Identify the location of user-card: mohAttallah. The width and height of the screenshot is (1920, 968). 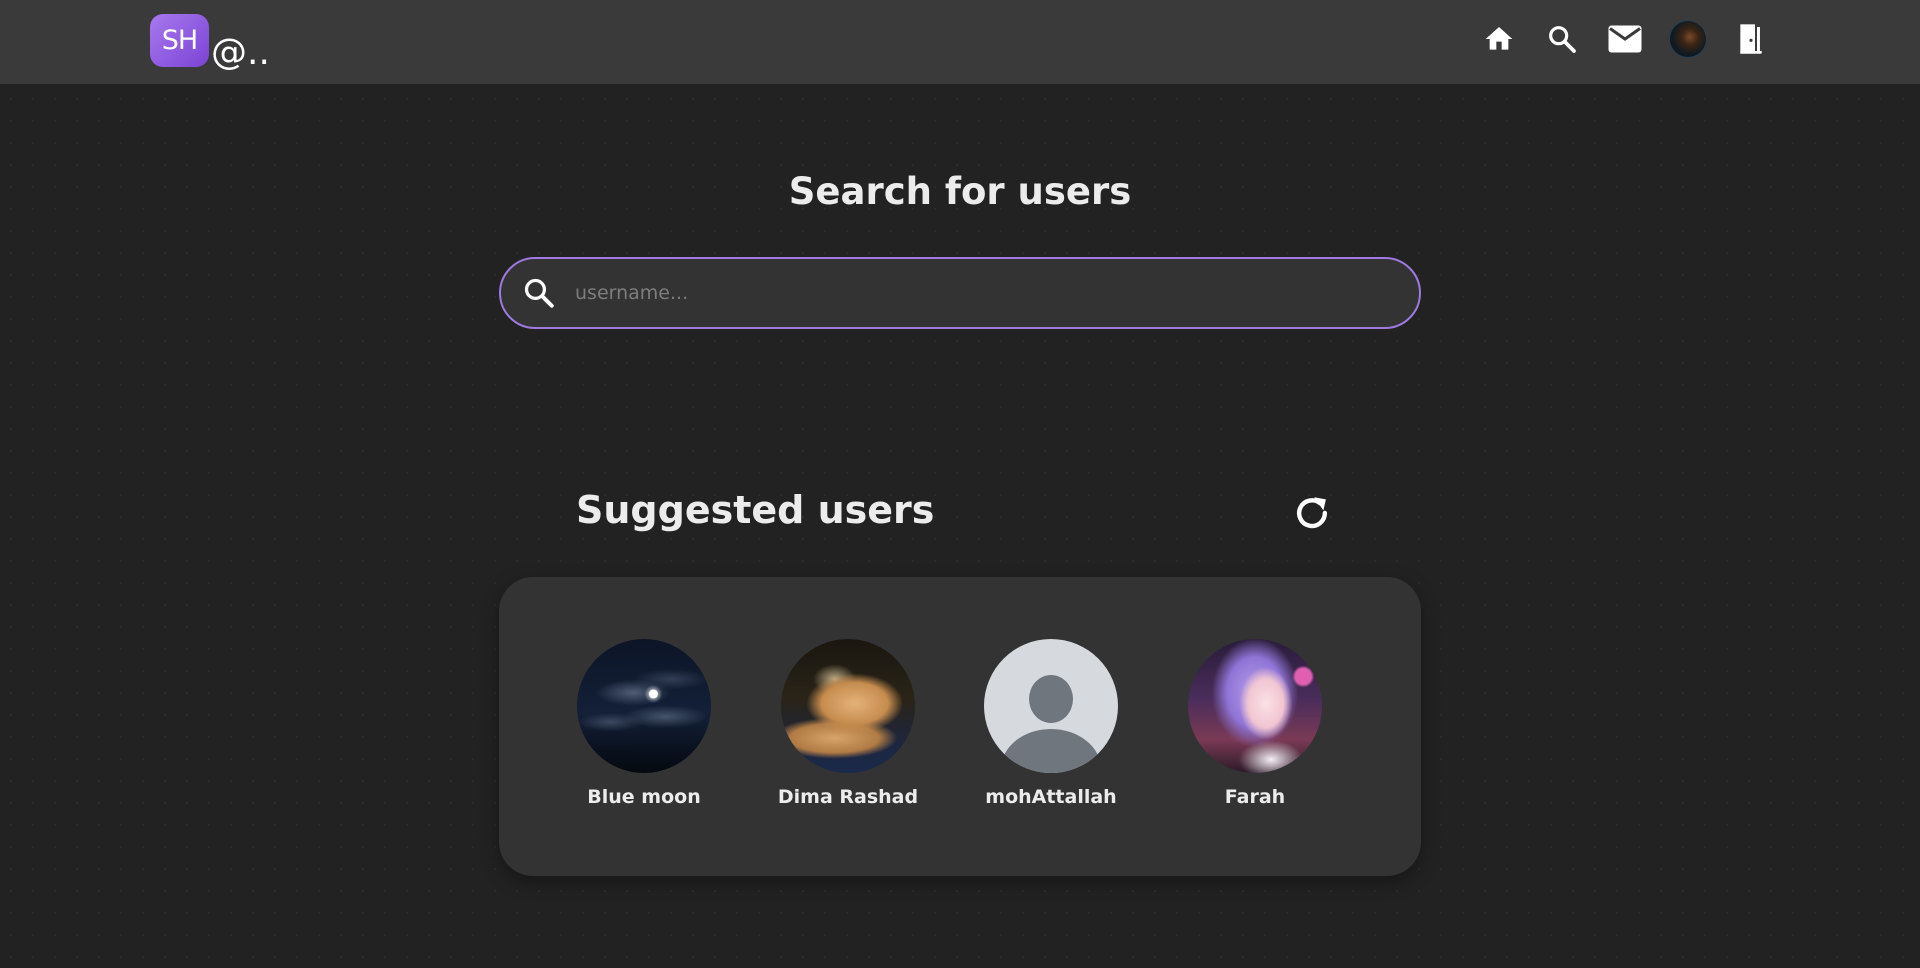
(1051, 723).